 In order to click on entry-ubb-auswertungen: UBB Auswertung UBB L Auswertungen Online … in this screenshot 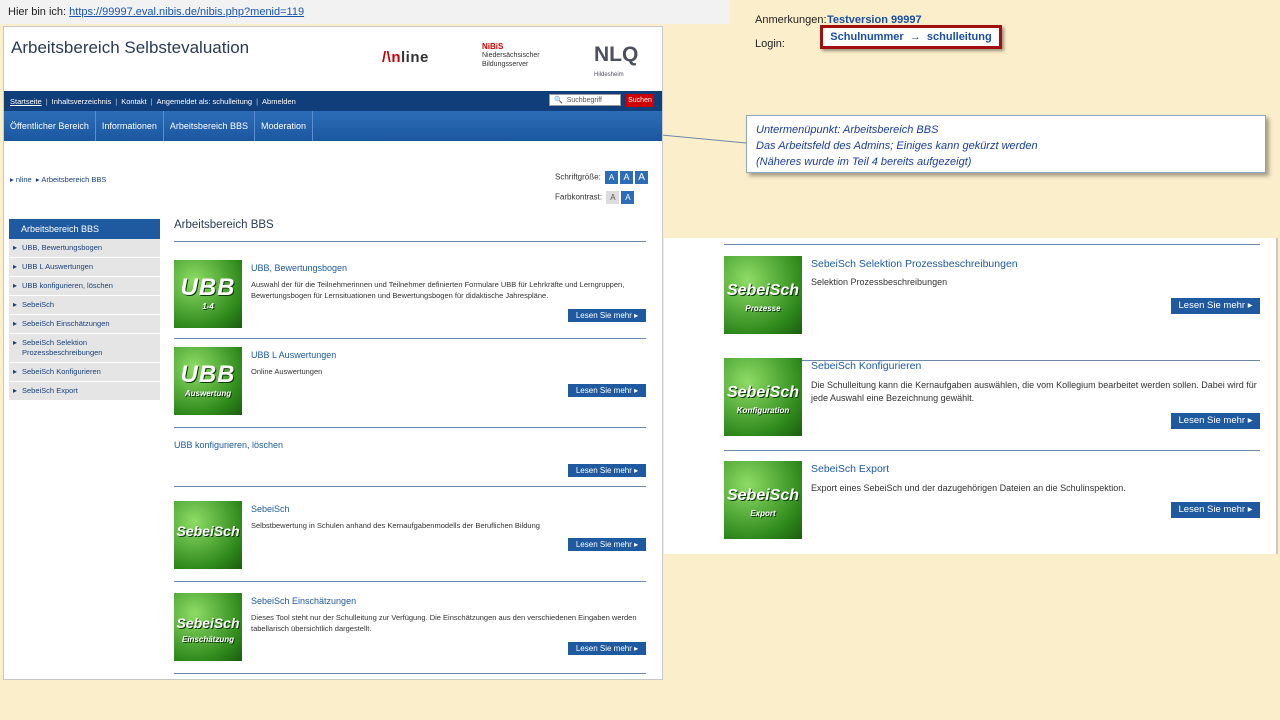, I will do `click(410, 387)`.